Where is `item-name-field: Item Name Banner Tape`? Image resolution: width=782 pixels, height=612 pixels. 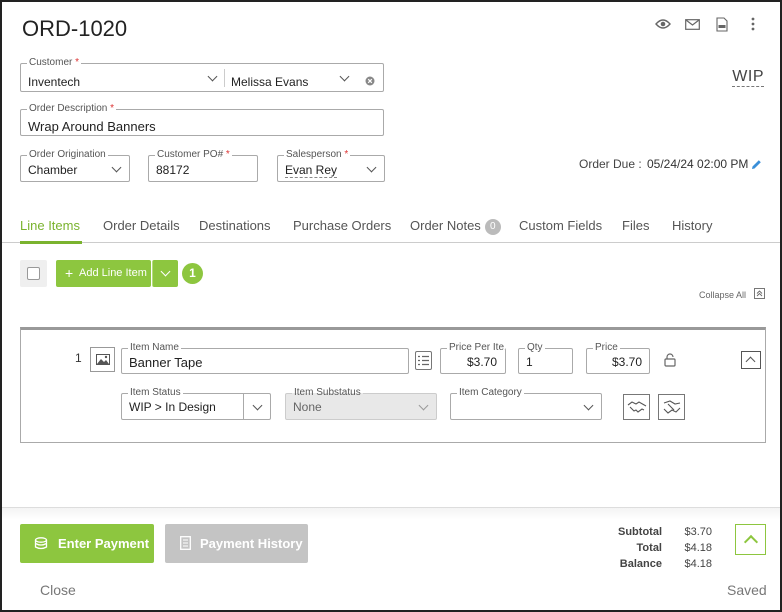 item-name-field: Item Name Banner Tape is located at coordinates (265, 357).